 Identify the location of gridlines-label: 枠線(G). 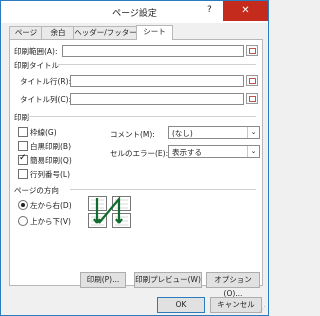
(43, 132).